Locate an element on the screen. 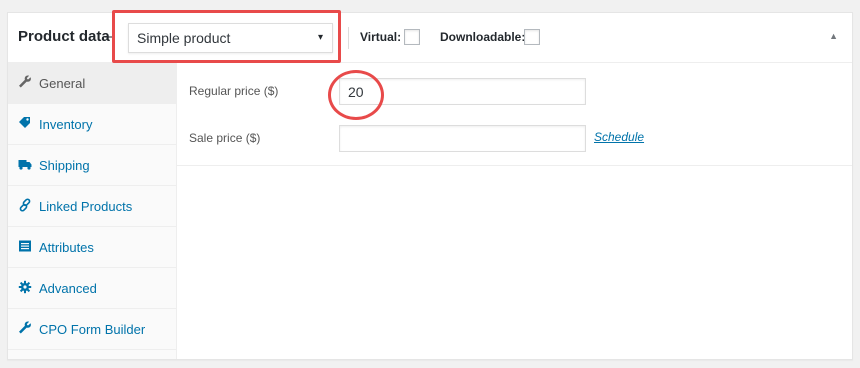 The height and width of the screenshot is (368, 860). tab-general: General is located at coordinates (92, 83).